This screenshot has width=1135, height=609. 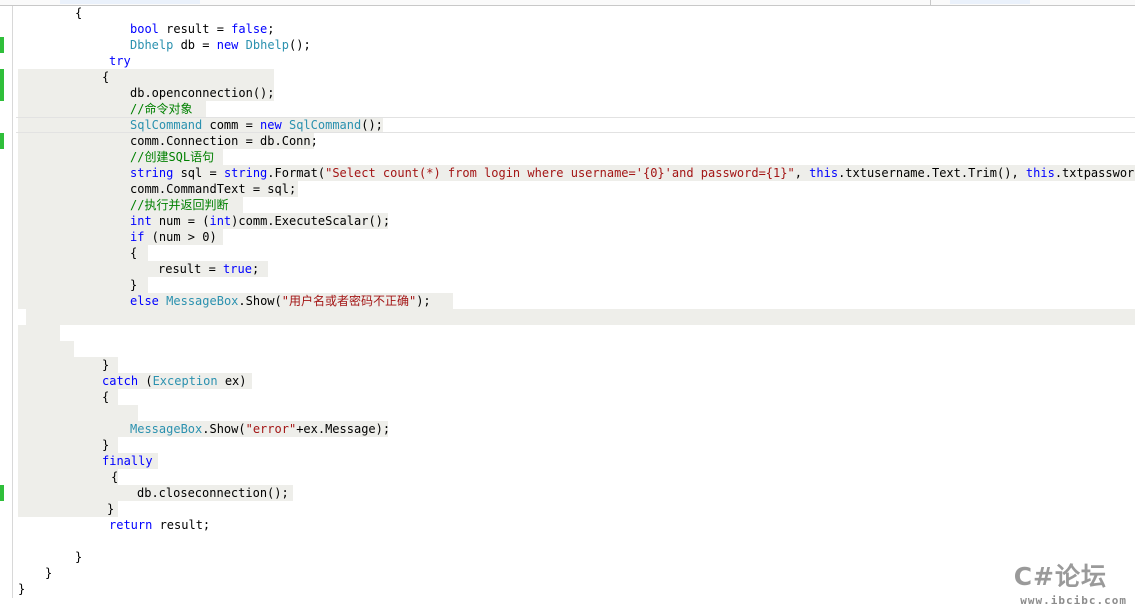 I want to click on watermark-brand: C#论坛, so click(x=1060, y=576).